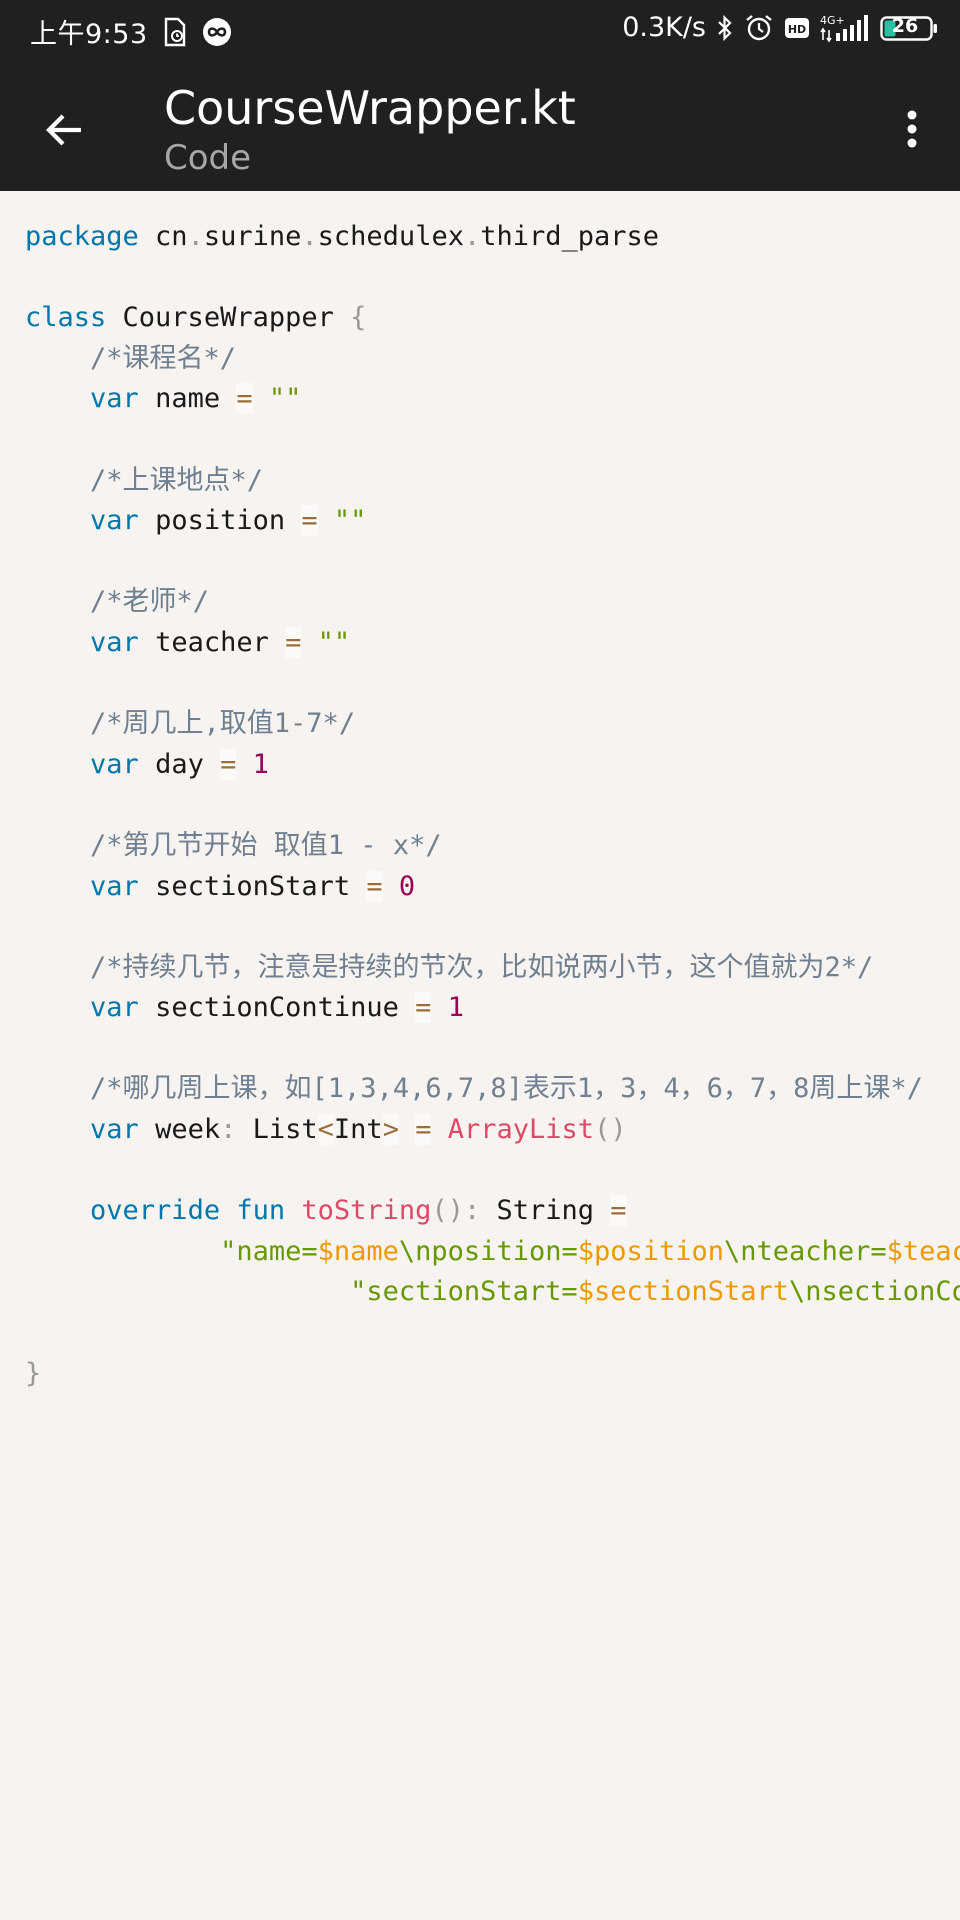  I want to click on template-variable-token: $sectionStart, so click(683, 1292).